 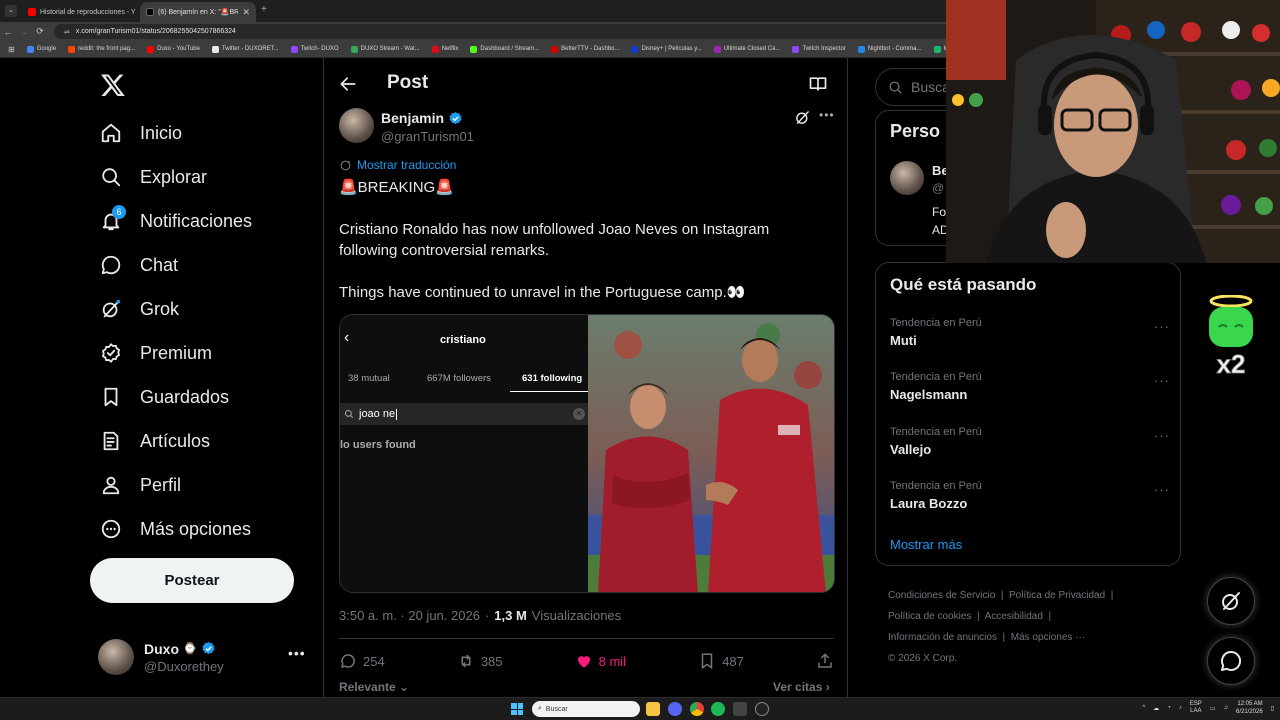 What do you see at coordinates (929, 616) in the screenshot?
I see `footer-cookies: Política de cookies` at bounding box center [929, 616].